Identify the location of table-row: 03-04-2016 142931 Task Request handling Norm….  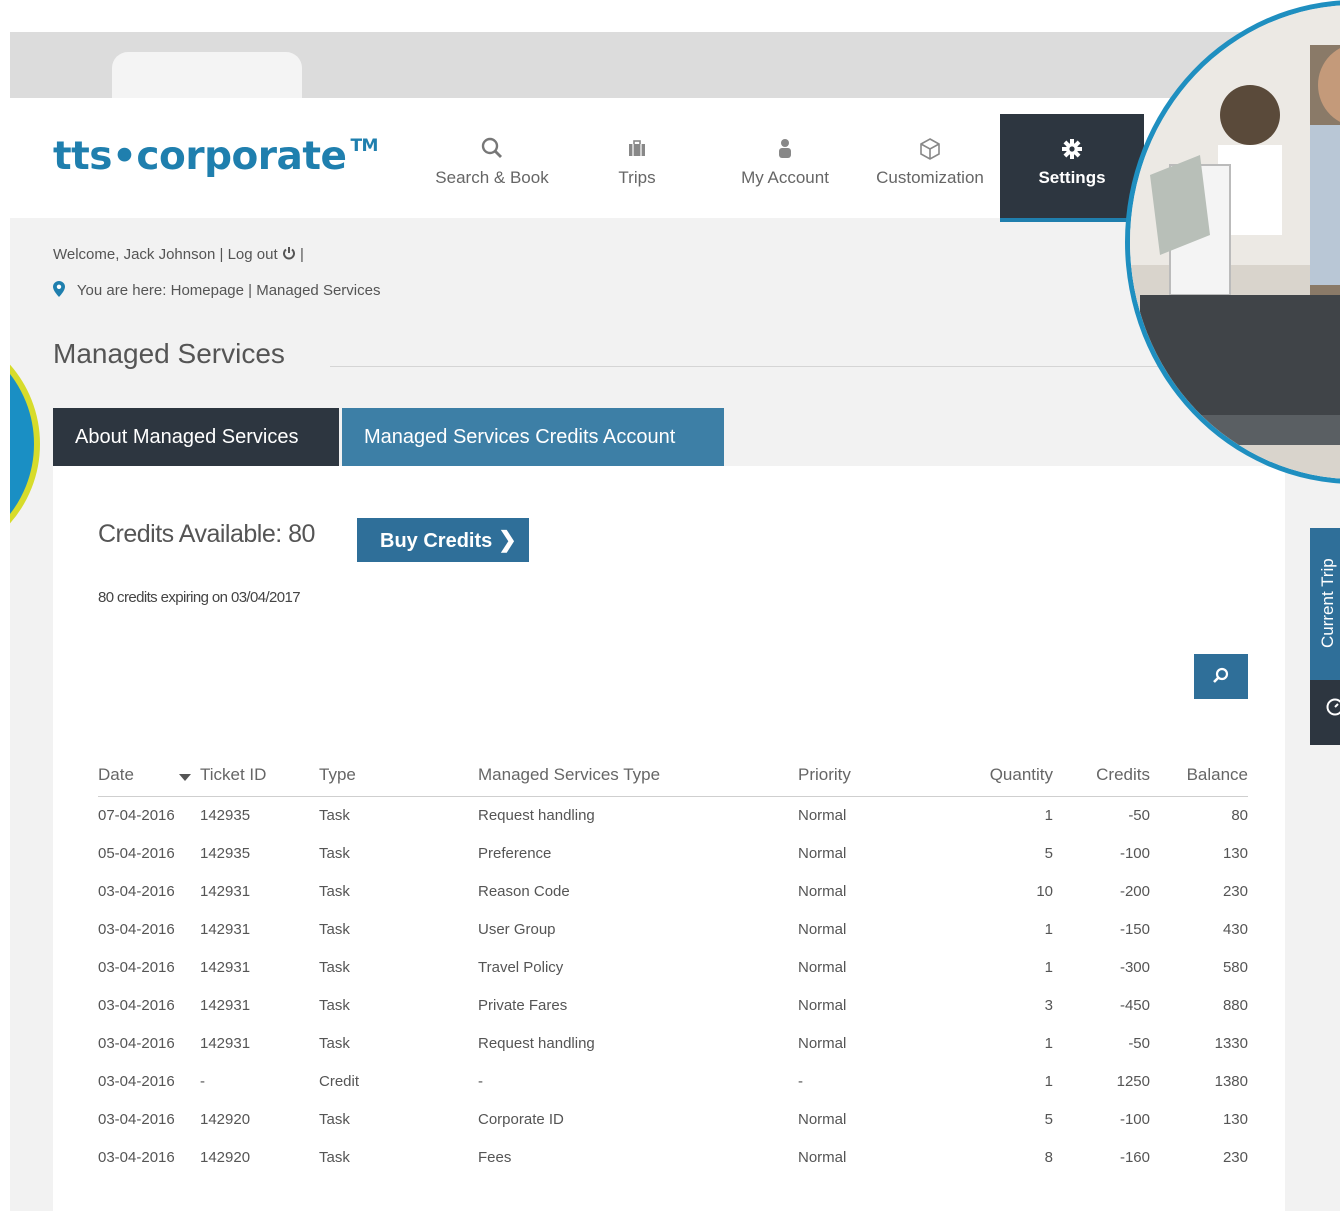
(673, 1044).